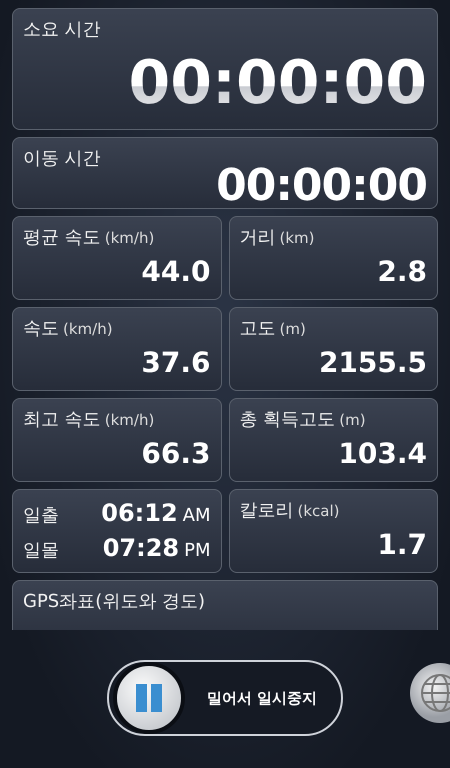 This screenshot has width=450, height=768. Describe the element at coordinates (382, 453) in the screenshot. I see `stat-value: 103.4` at that location.